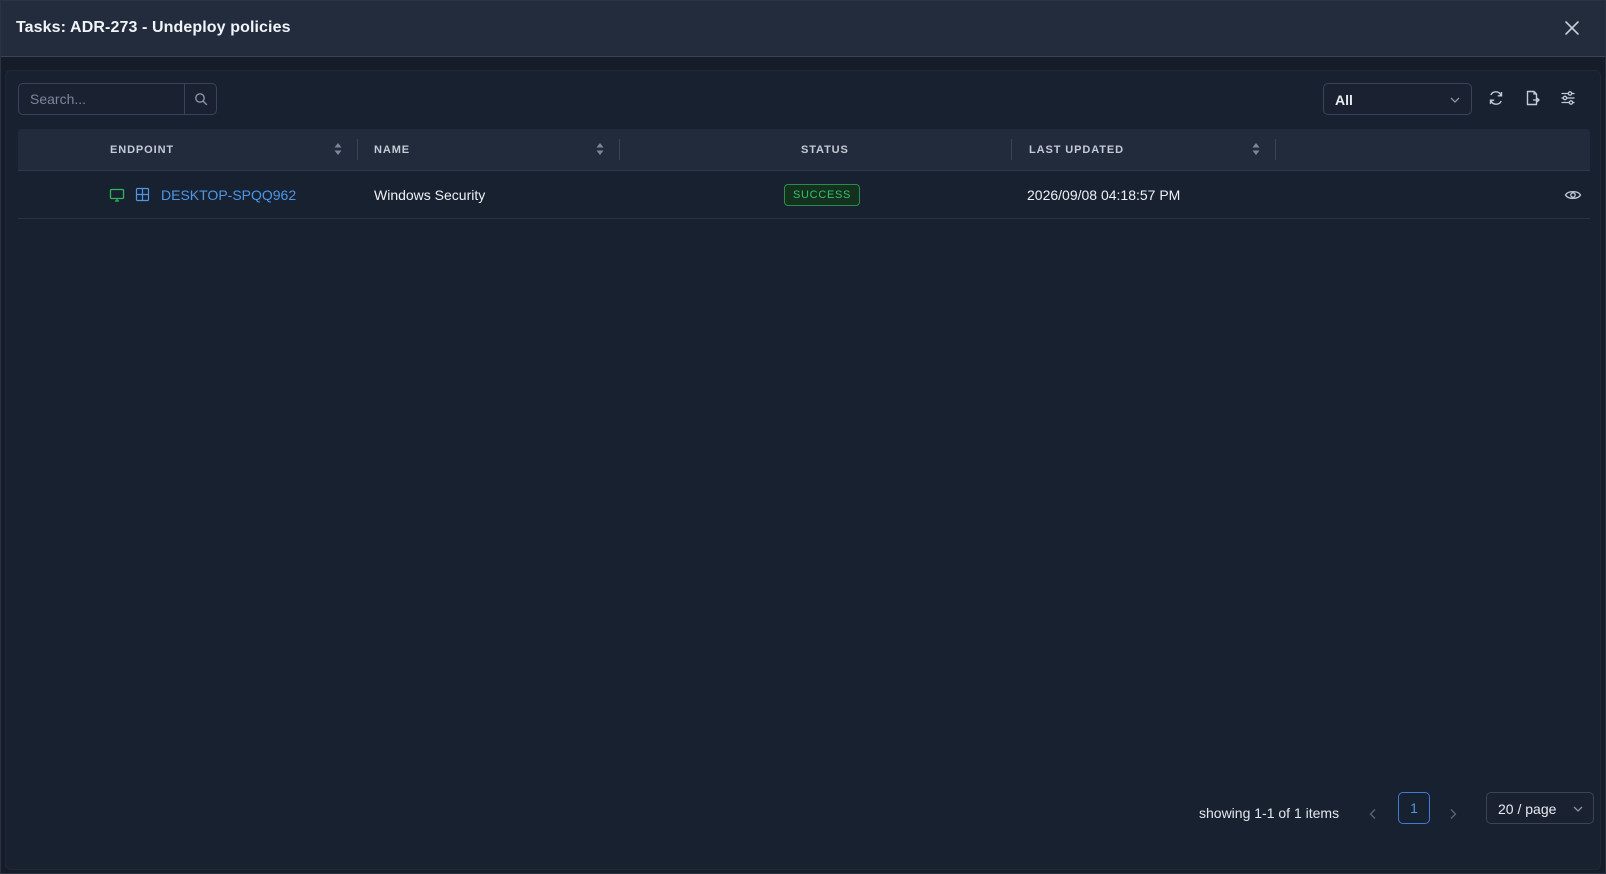  Describe the element at coordinates (1397, 99) in the screenshot. I see `status-filter-select: All` at that location.